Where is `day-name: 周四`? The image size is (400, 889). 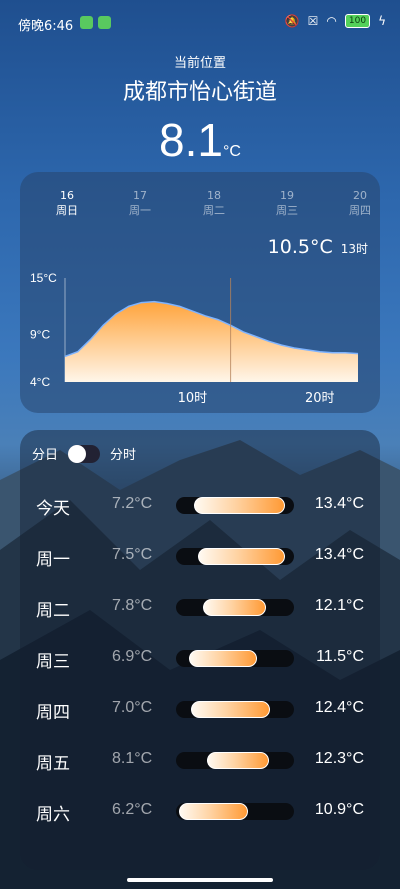 day-name: 周四 is located at coordinates (360, 210).